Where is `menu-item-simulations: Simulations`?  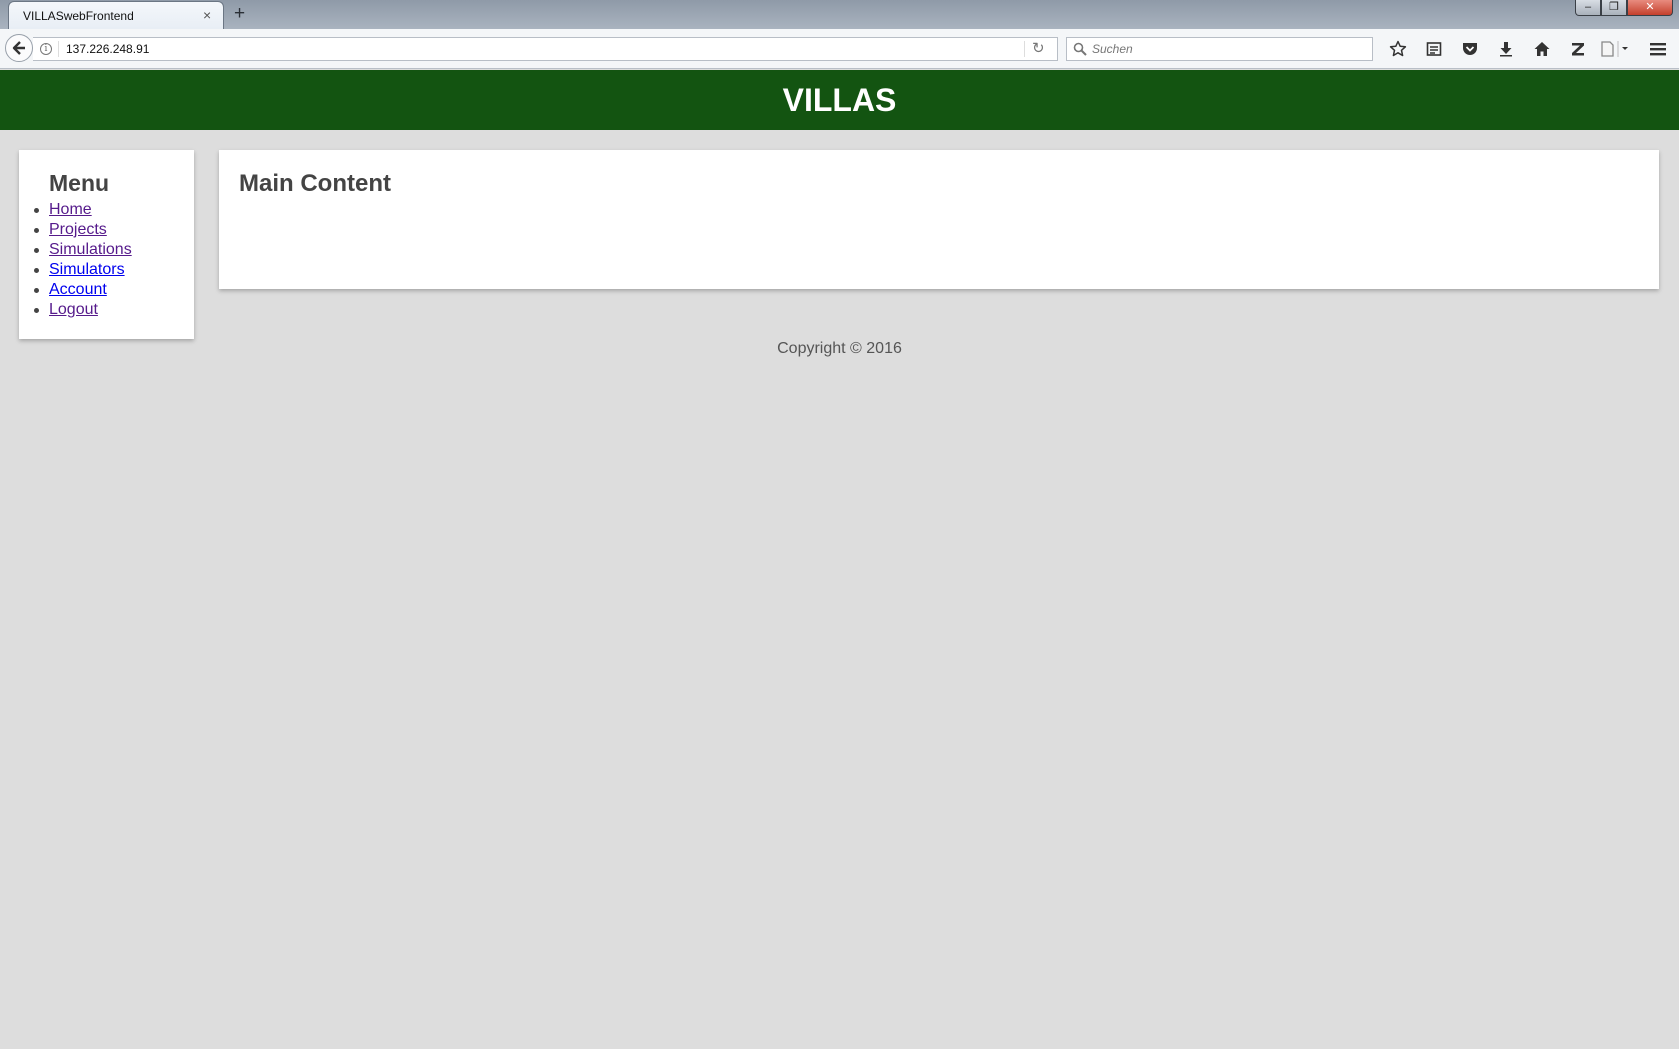
menu-item-simulations: Simulations is located at coordinates (83, 250).